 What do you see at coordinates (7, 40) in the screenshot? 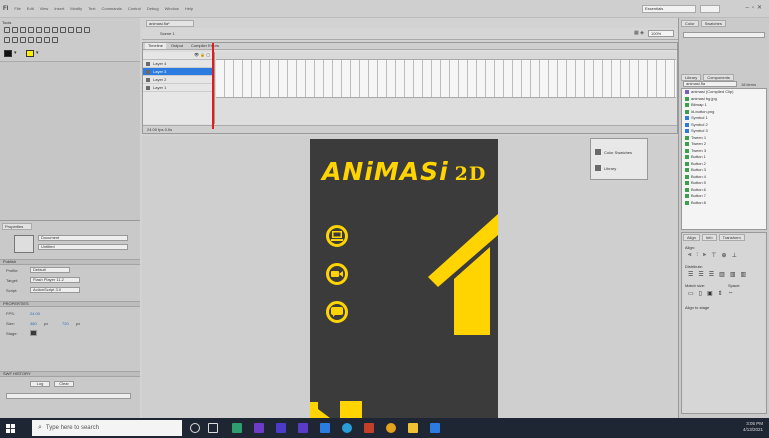
I see `deco-tool-icon` at bounding box center [7, 40].